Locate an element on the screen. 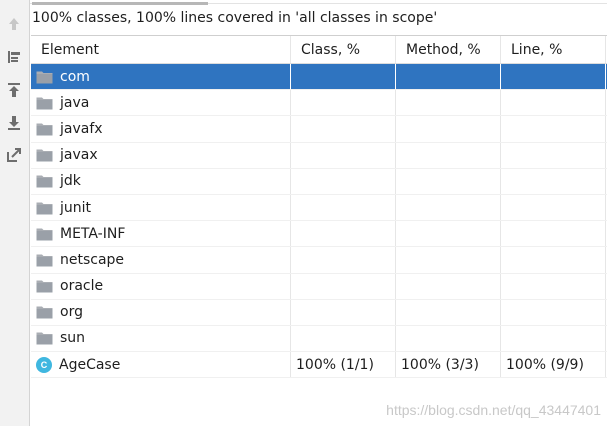 The image size is (607, 426). element-name: org is located at coordinates (71, 312).